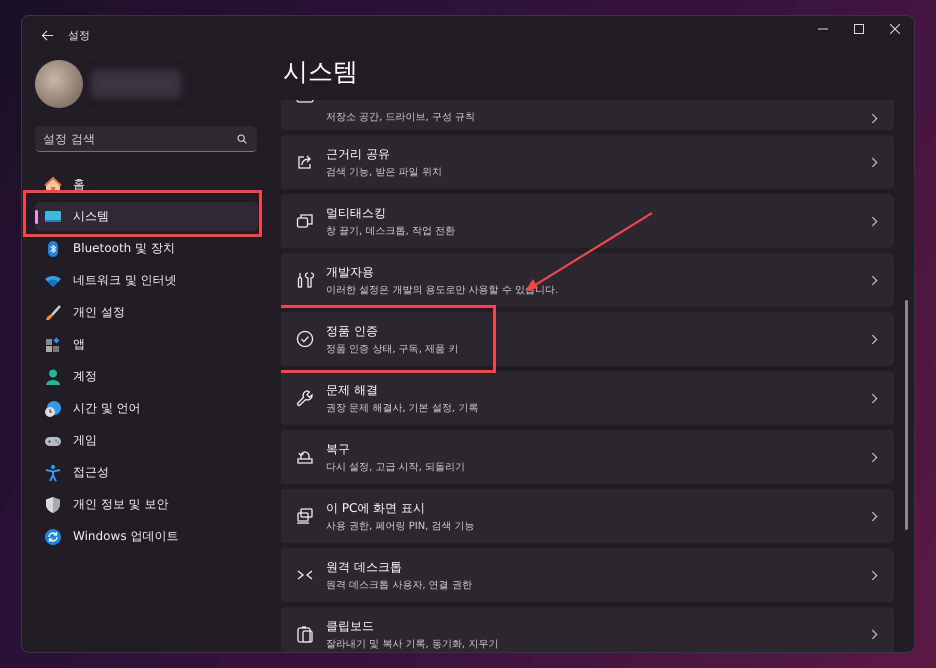 The image size is (936, 668). What do you see at coordinates (79, 35) in the screenshot?
I see `window-title: 설정` at bounding box center [79, 35].